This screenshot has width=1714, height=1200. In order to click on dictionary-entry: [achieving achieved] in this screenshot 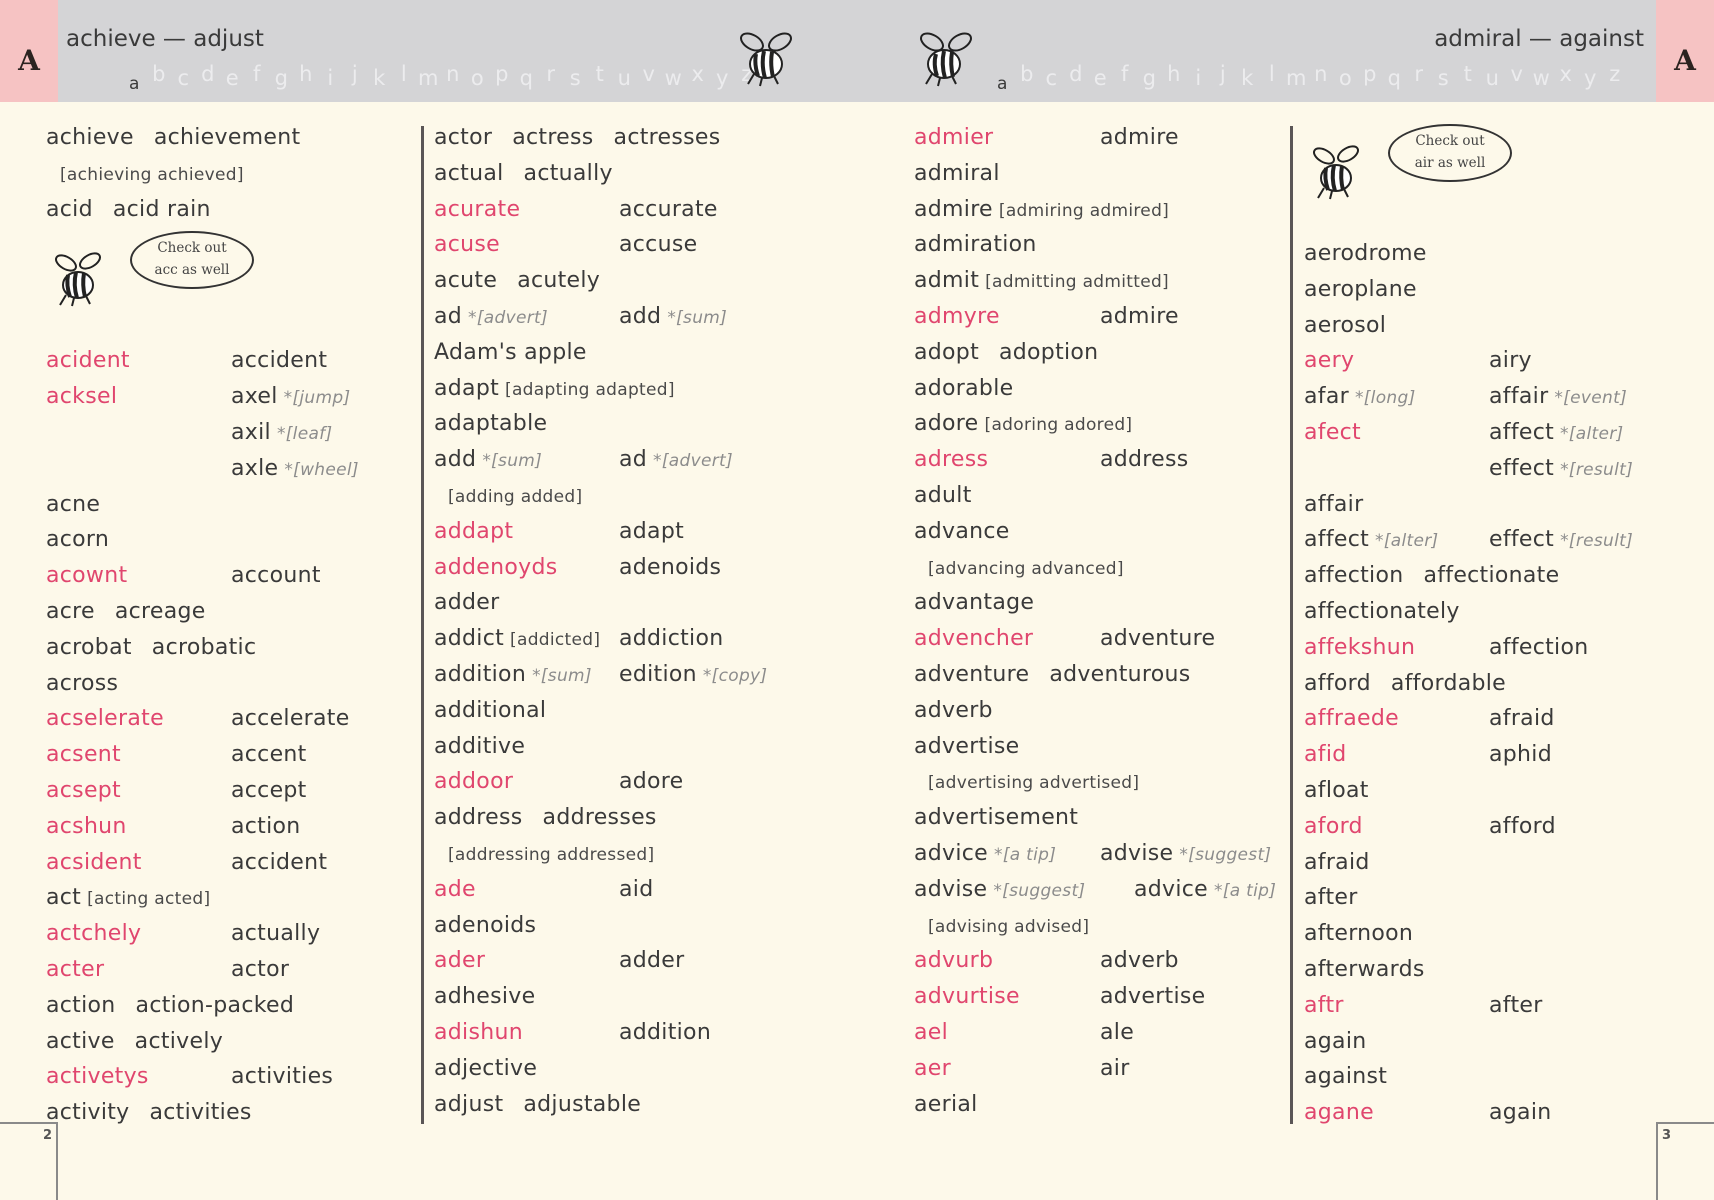, I will do `click(231, 174)`.